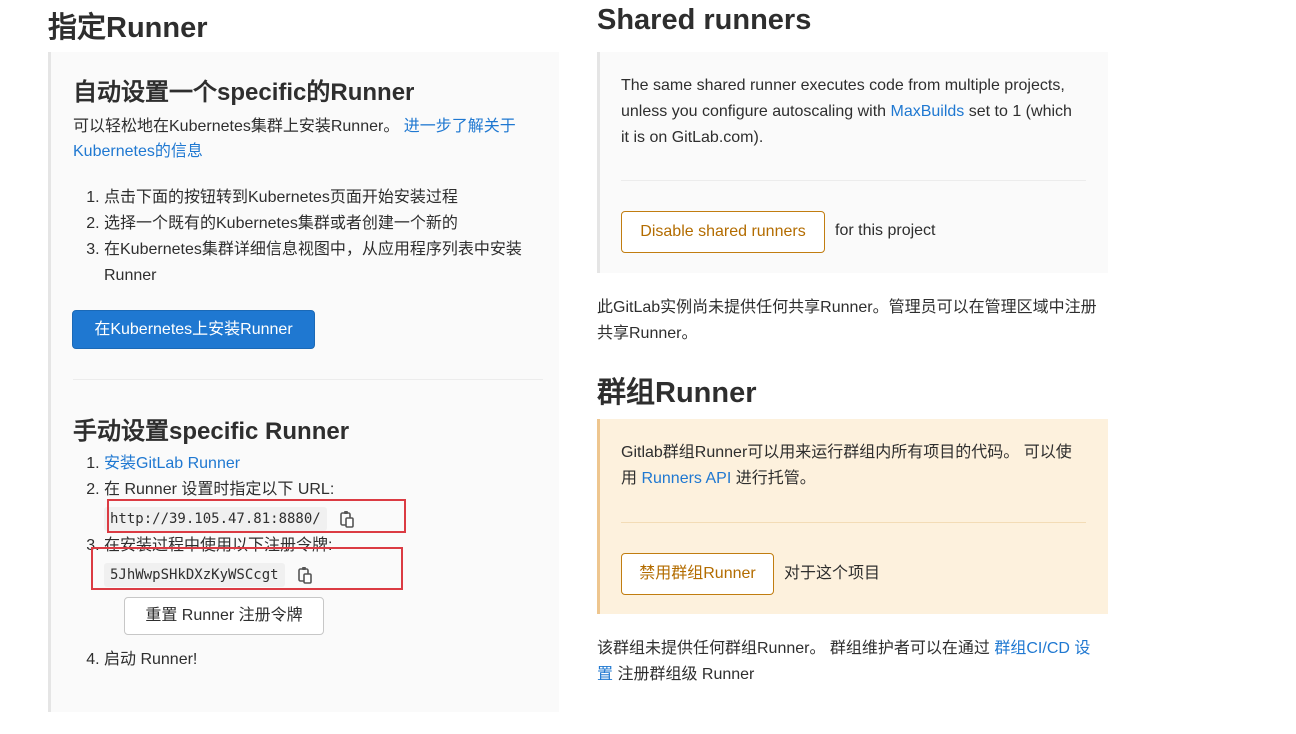 Image resolution: width=1296 pixels, height=734 pixels. I want to click on shared-divider, so click(853, 180).